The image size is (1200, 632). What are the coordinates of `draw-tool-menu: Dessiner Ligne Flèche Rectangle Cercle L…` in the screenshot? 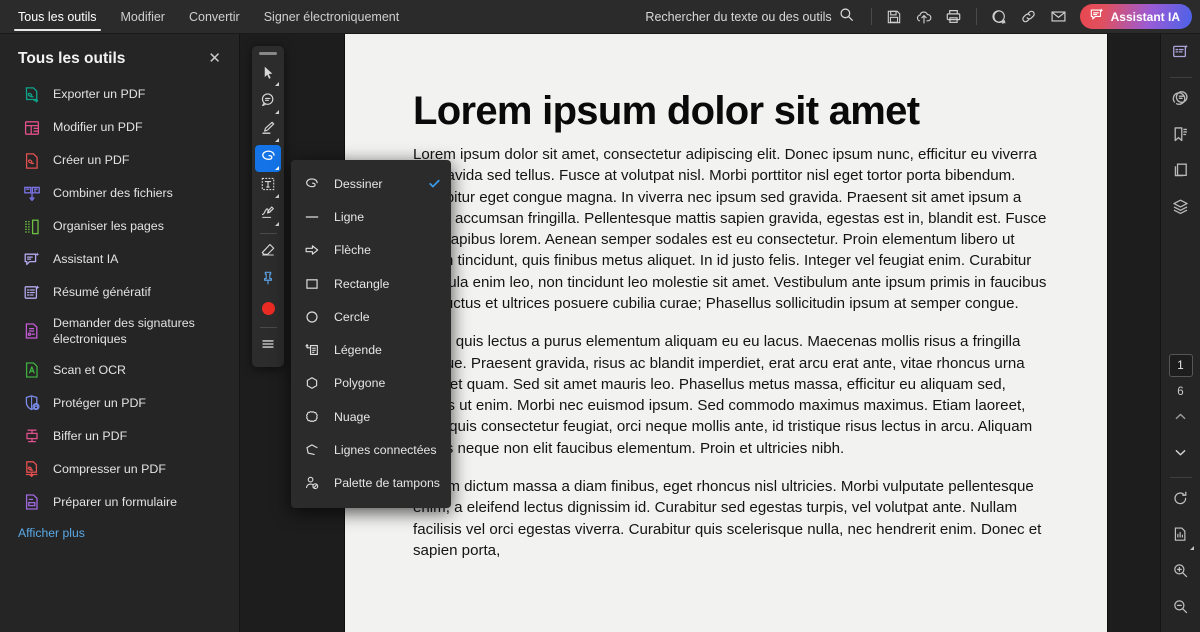 It's located at (371, 334).